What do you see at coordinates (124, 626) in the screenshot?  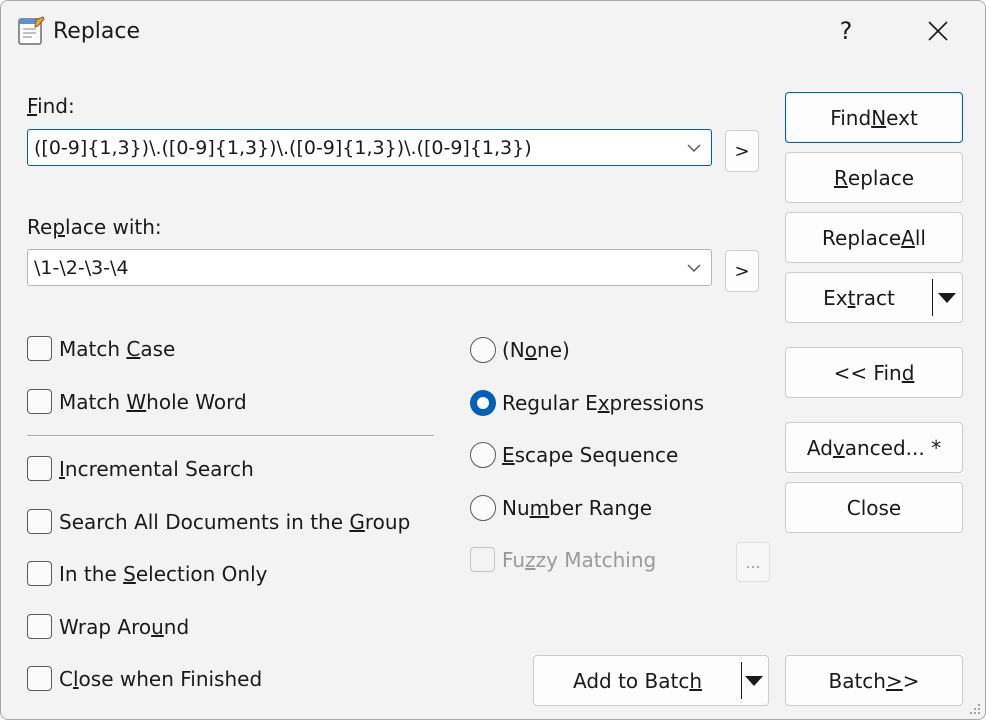 I see `wrap-around-label: Wrap Around` at bounding box center [124, 626].